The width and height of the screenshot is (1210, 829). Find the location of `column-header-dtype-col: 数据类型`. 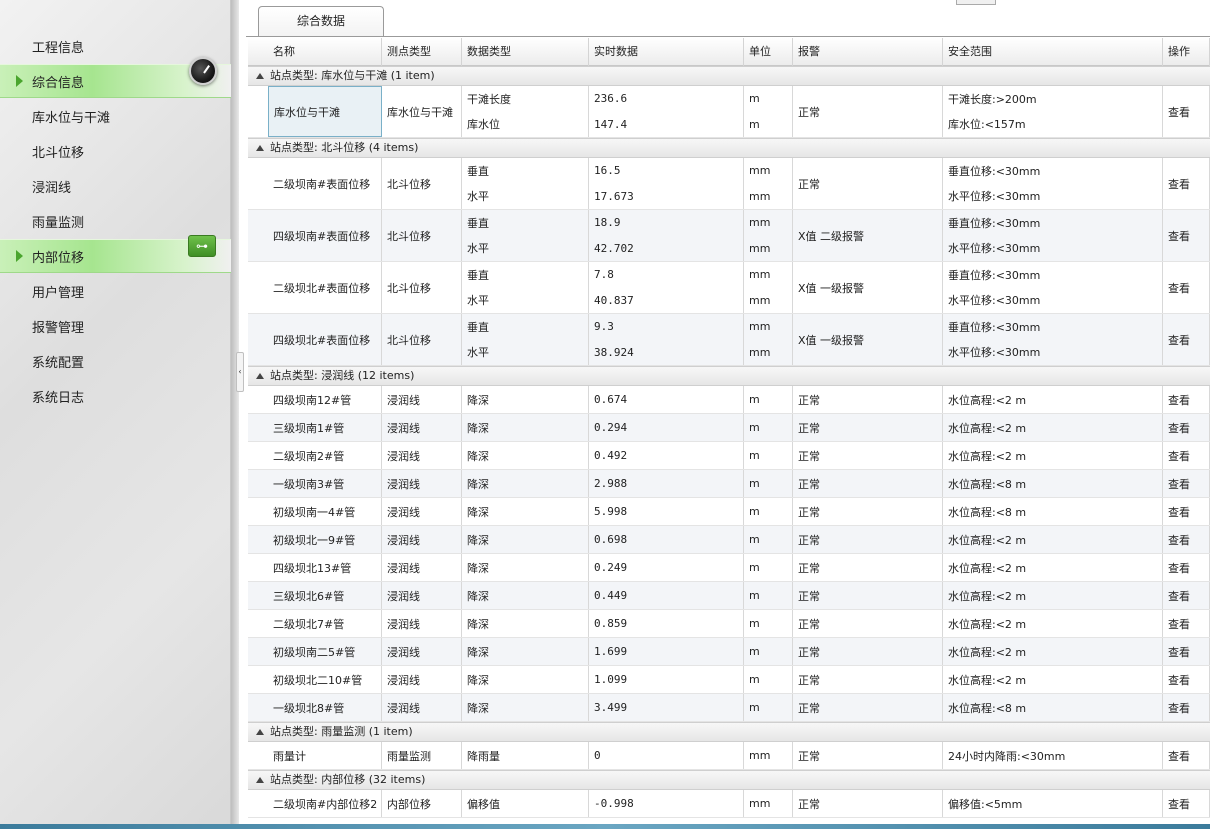

column-header-dtype-col: 数据类型 is located at coordinates (525, 52).